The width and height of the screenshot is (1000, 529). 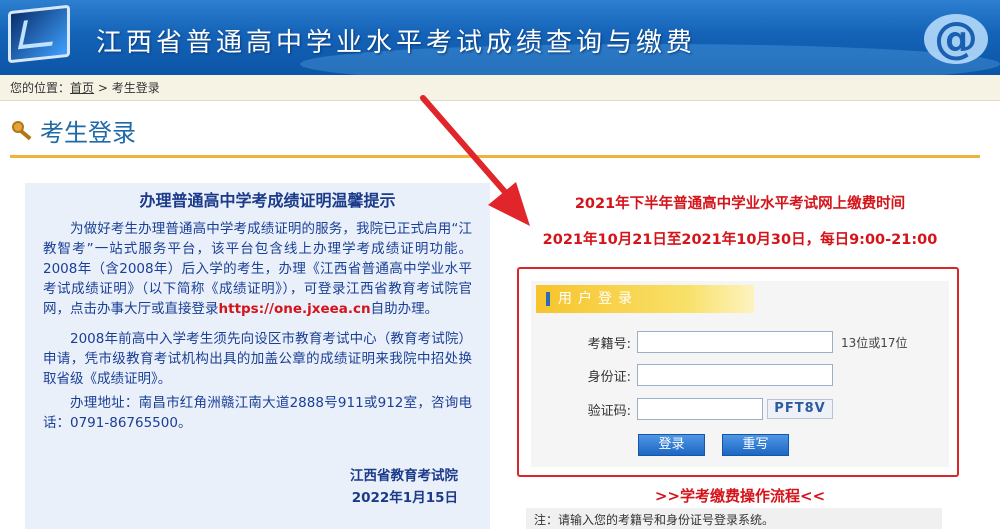 What do you see at coordinates (735, 342) in the screenshot?
I see `exam-no-input` at bounding box center [735, 342].